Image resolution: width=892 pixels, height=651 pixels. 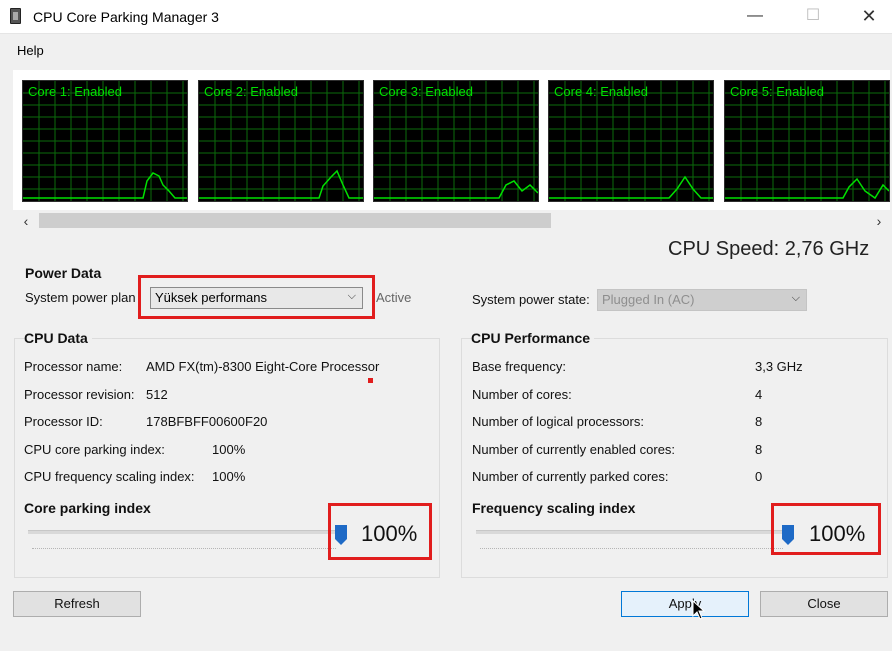 I want to click on core-parking-index-value: 100%, so click(x=229, y=449).